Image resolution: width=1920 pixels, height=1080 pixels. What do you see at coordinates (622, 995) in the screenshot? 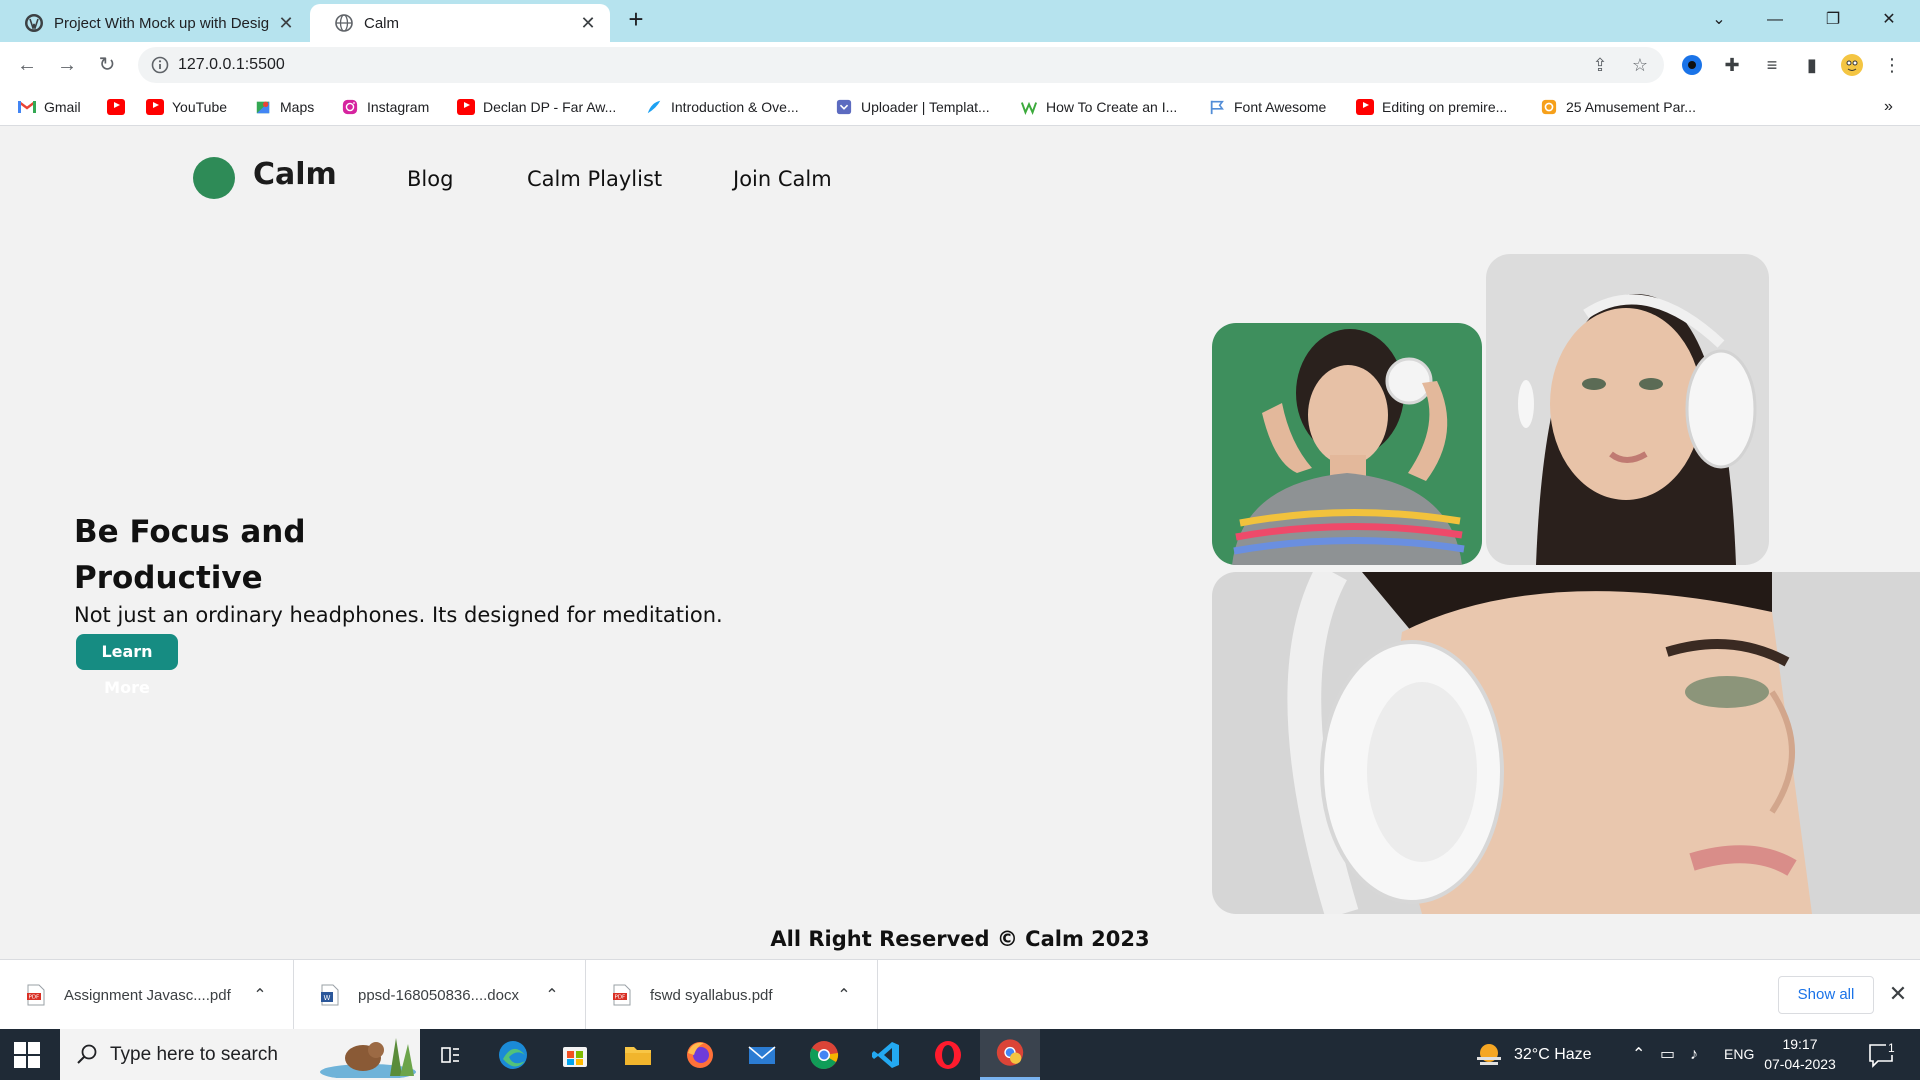
I see `pdf-file-icon: PDF` at bounding box center [622, 995].